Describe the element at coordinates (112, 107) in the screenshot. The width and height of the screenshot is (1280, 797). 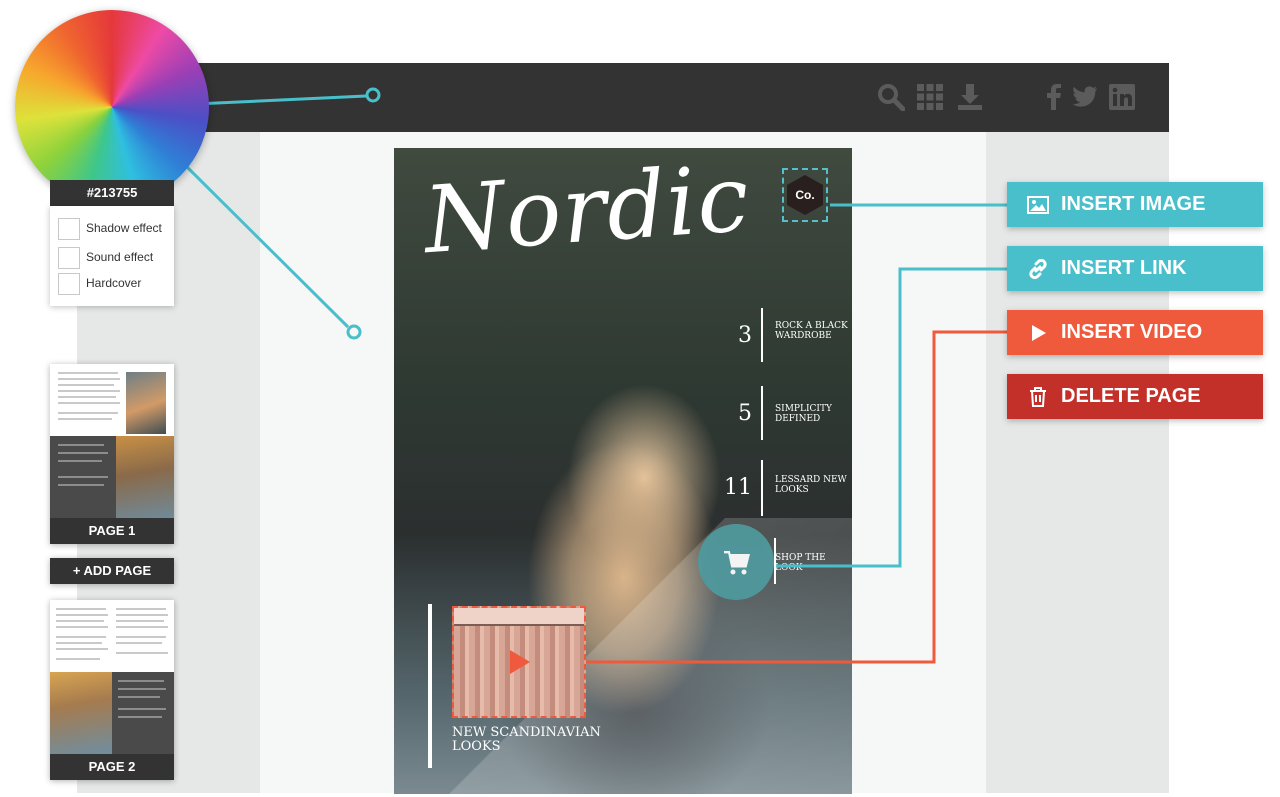
I see `color-wheel` at that location.